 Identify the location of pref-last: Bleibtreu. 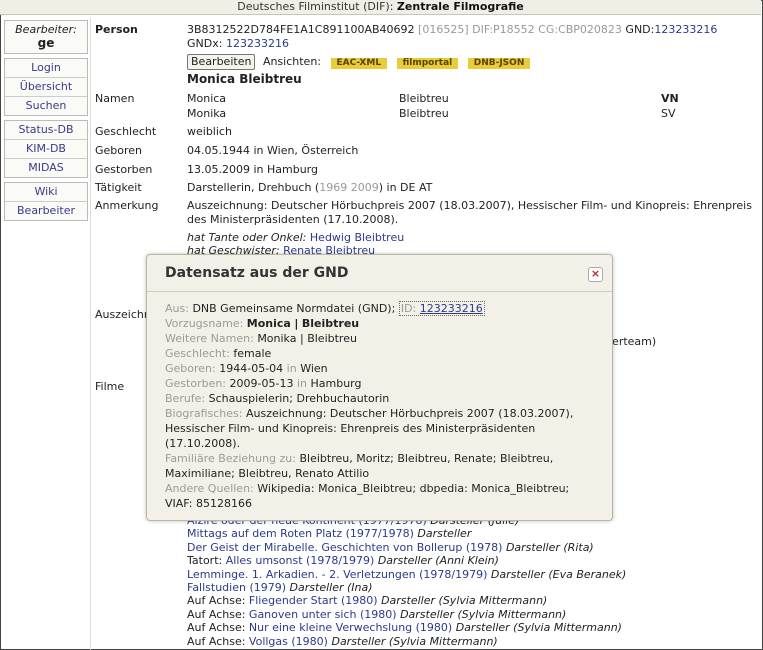
(330, 323).